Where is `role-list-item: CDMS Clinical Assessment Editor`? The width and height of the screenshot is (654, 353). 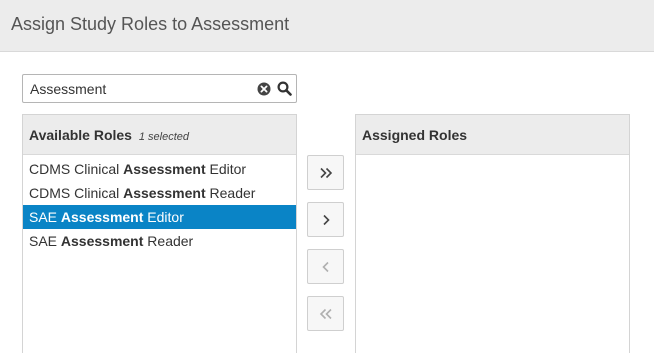 role-list-item: CDMS Clinical Assessment Editor is located at coordinates (159, 169).